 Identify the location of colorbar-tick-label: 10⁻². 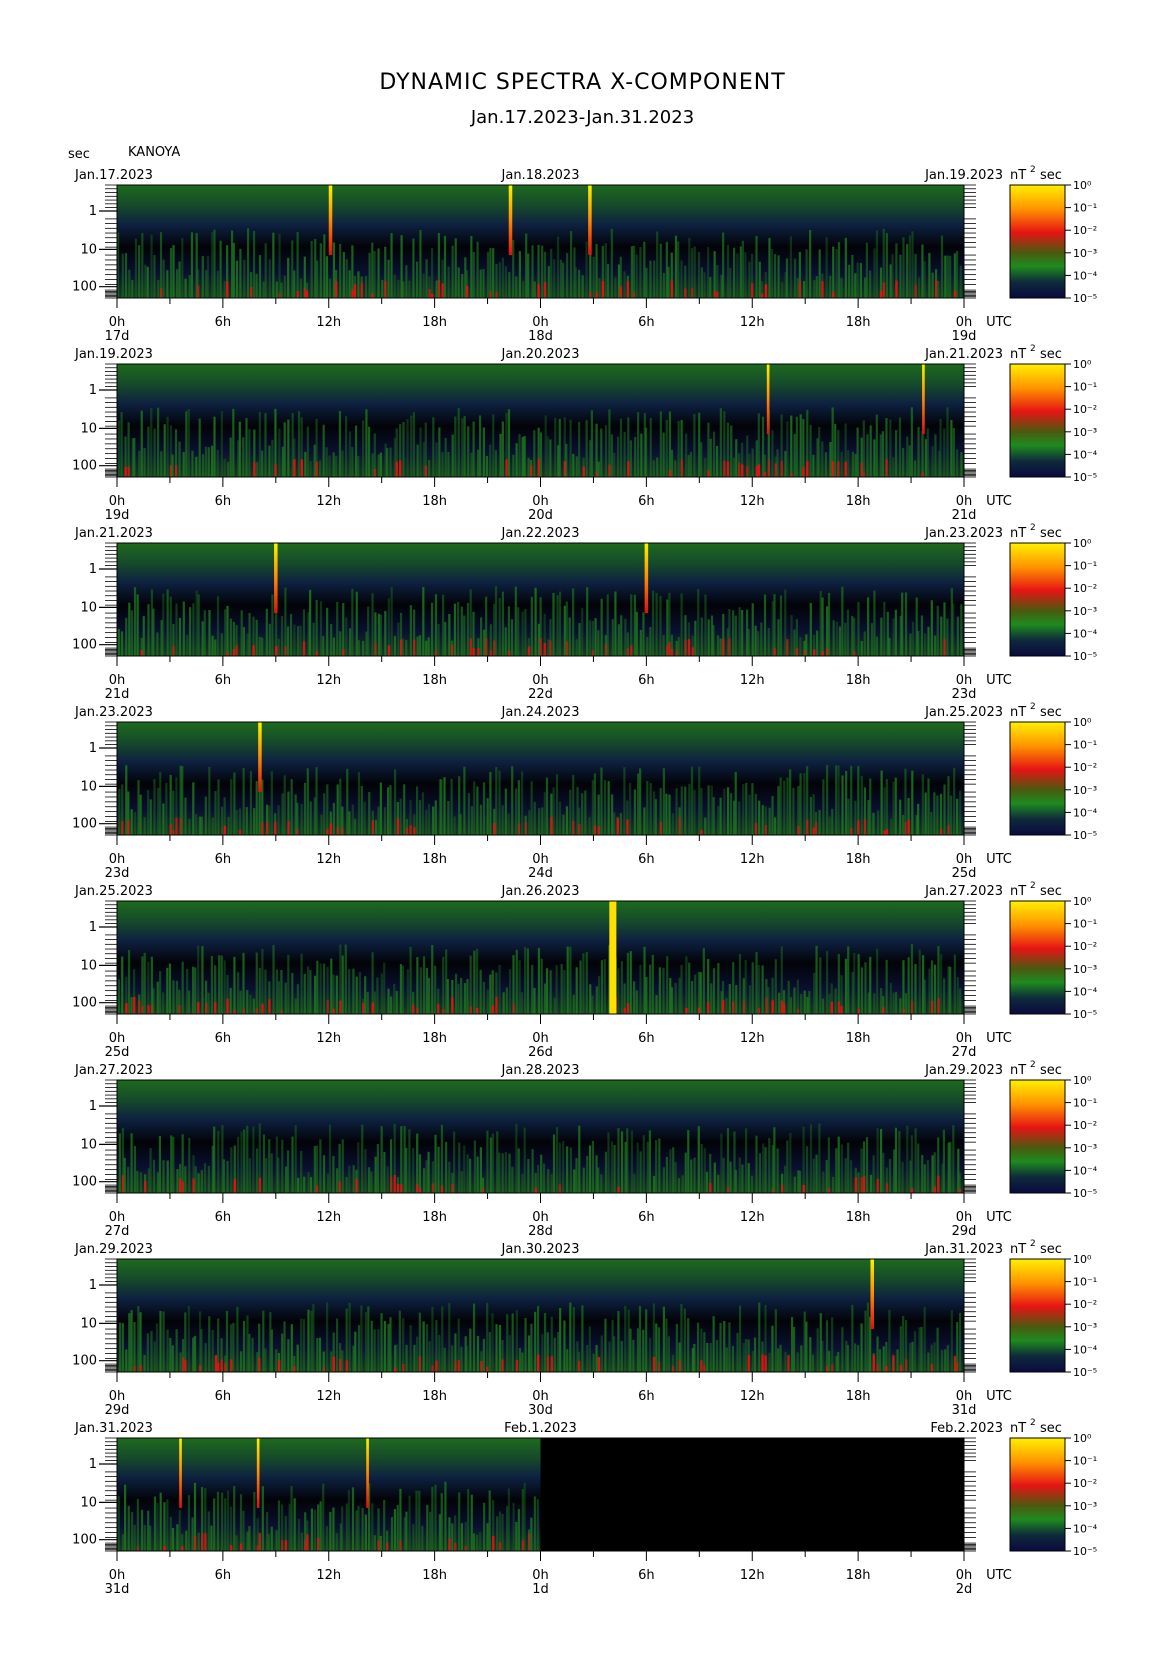
(1085, 588).